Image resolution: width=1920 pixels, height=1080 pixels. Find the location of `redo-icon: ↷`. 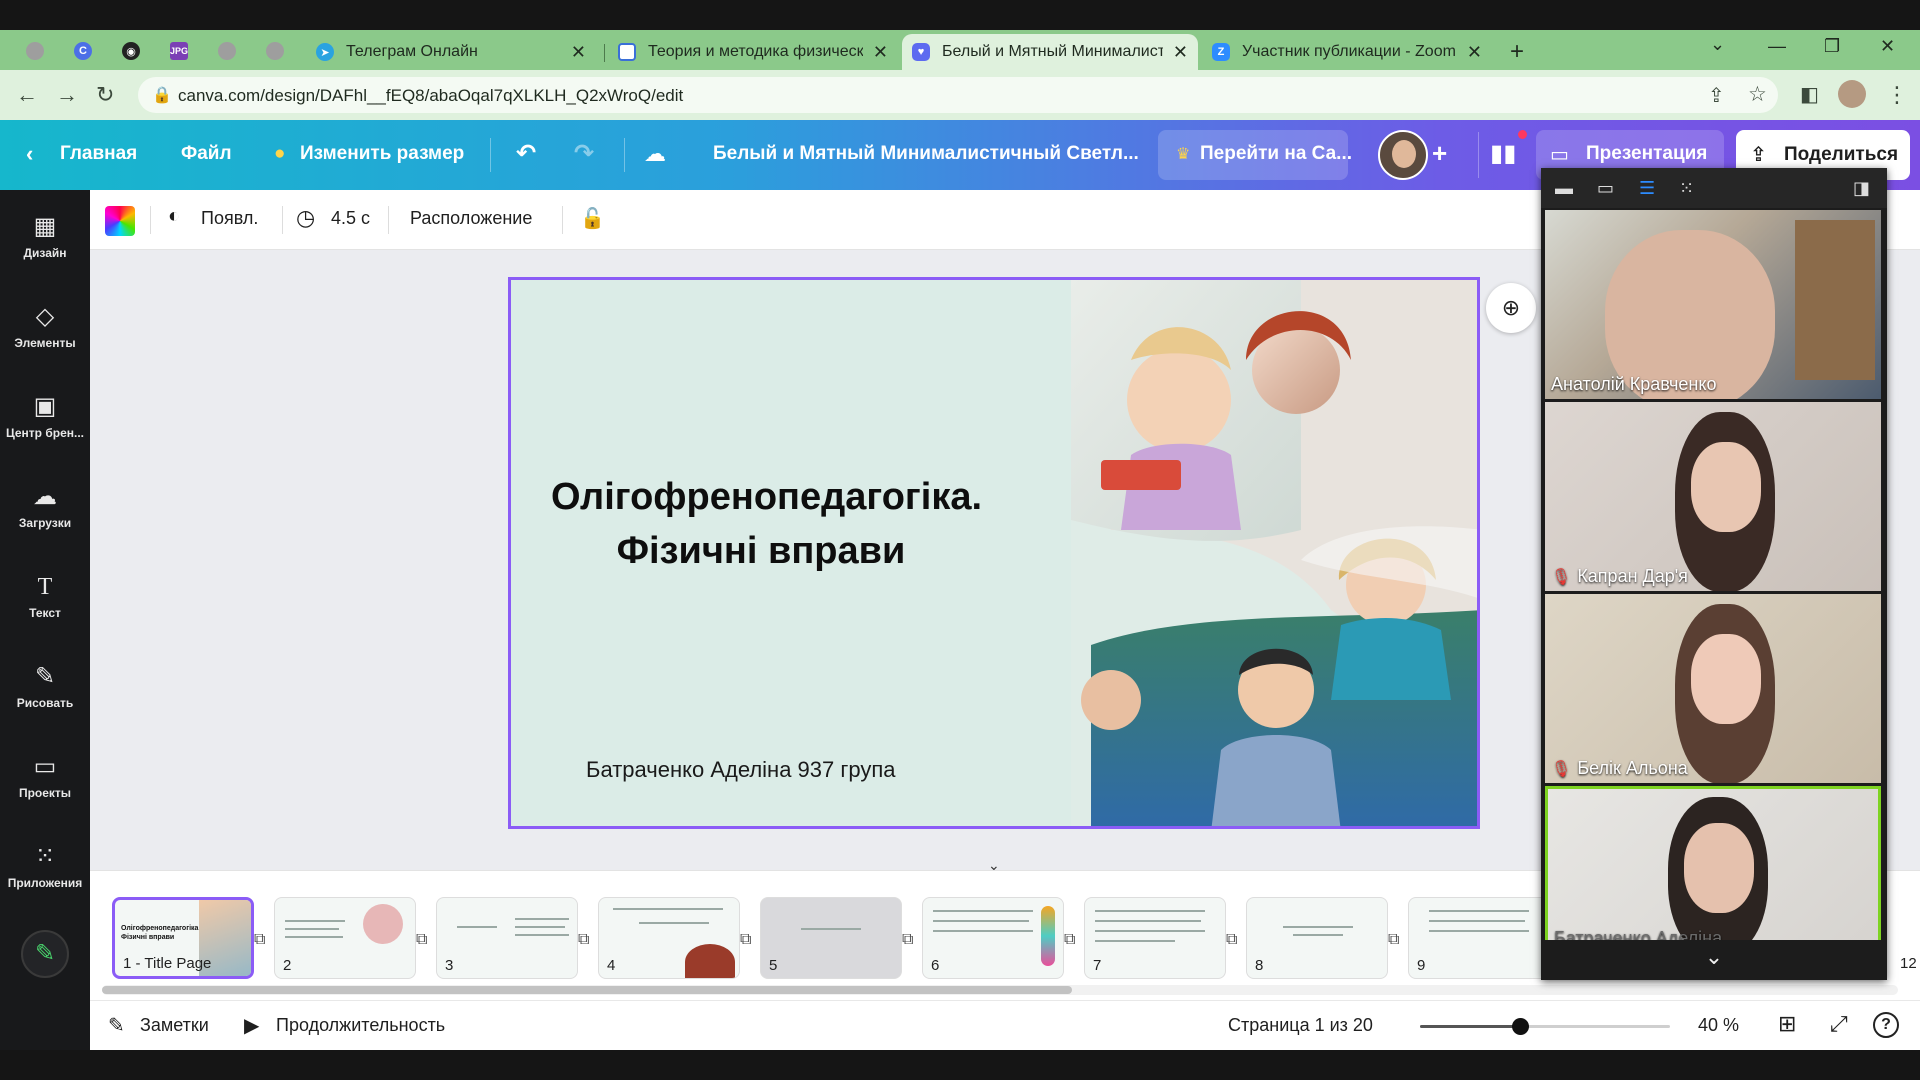

redo-icon: ↷ is located at coordinates (584, 153).